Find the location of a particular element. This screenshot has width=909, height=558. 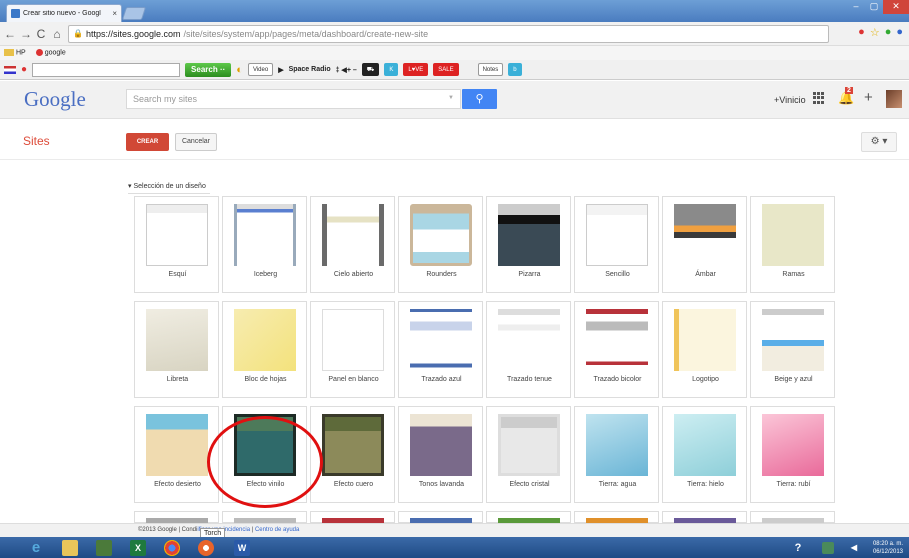

search-input: Search my sites ▼ is located at coordinates (293, 99).